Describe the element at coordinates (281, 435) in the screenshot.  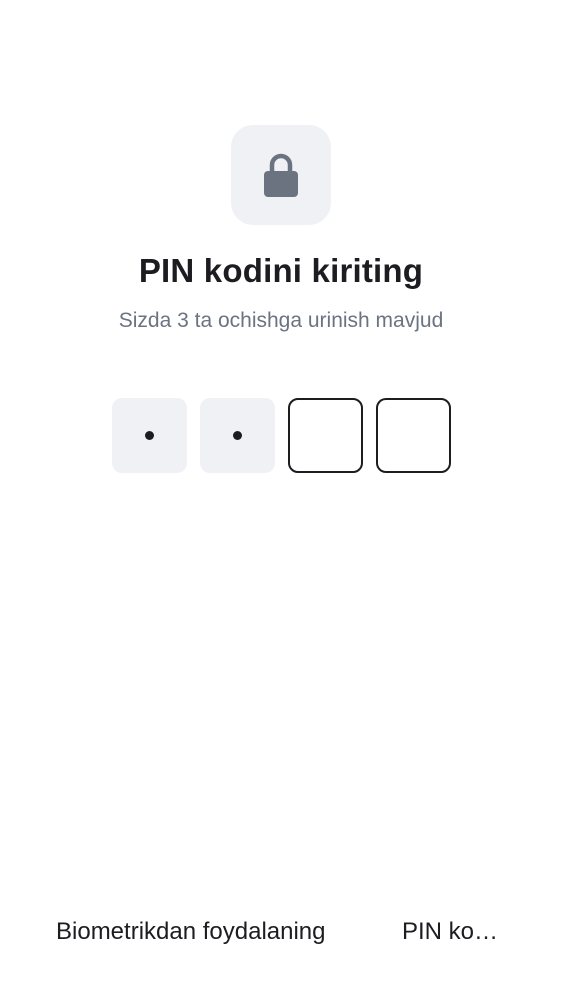
I see `pin-input` at that location.